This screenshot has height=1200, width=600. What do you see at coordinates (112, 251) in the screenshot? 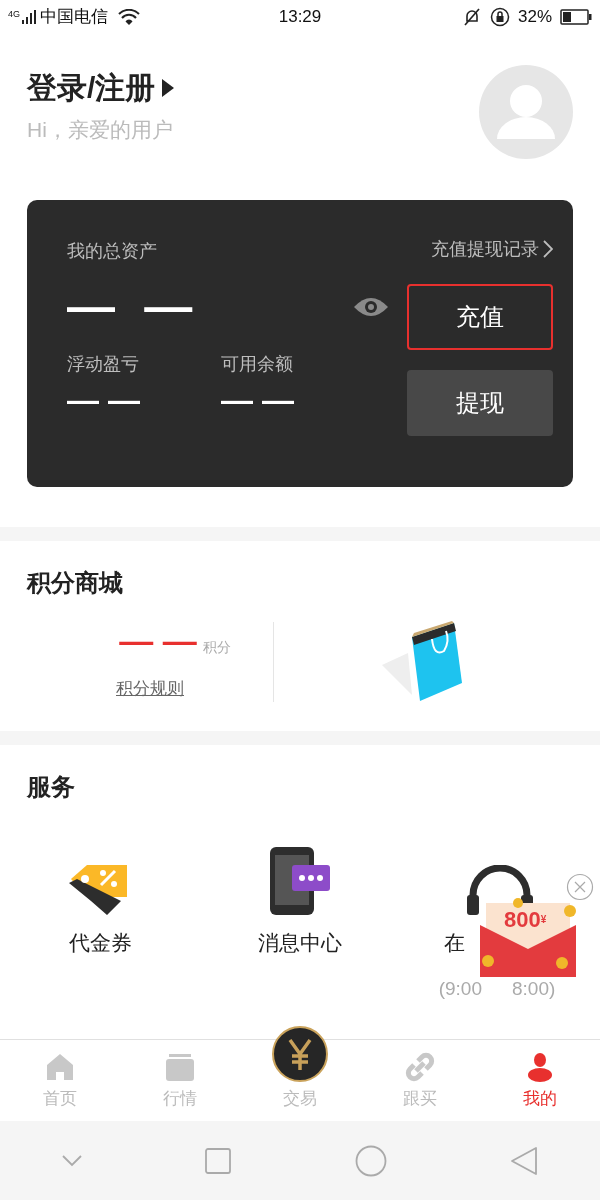
I see `total-assets-label: 我的总资产` at bounding box center [112, 251].